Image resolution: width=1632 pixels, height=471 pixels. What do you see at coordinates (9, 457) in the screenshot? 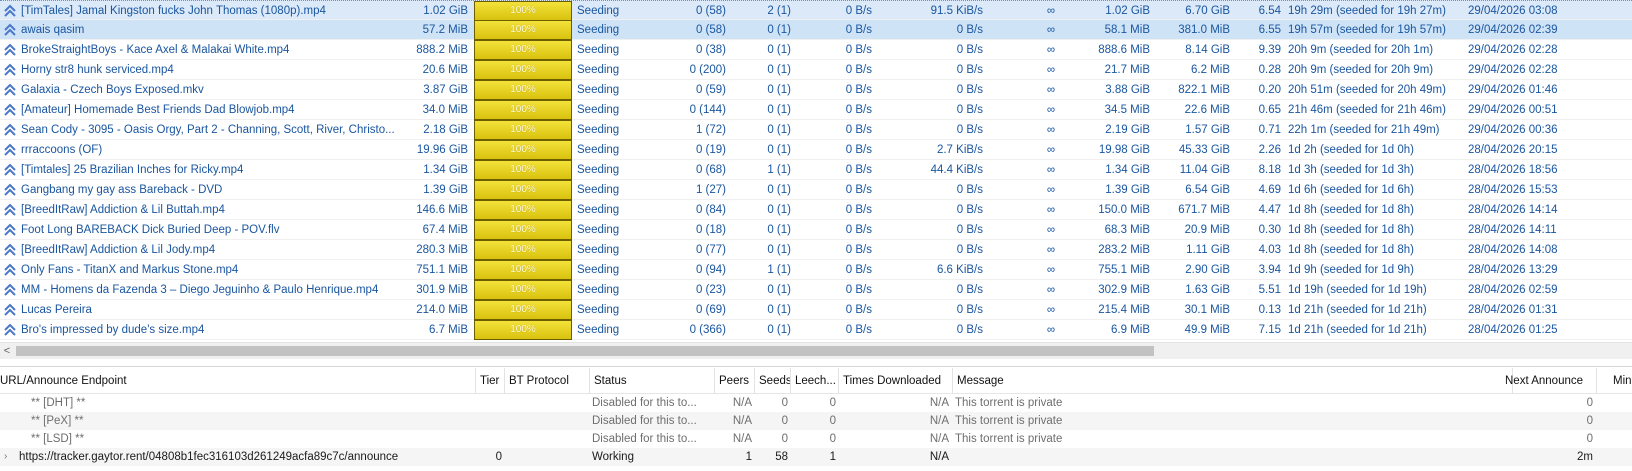
I see `expand-chevron-icon: ›` at bounding box center [9, 457].